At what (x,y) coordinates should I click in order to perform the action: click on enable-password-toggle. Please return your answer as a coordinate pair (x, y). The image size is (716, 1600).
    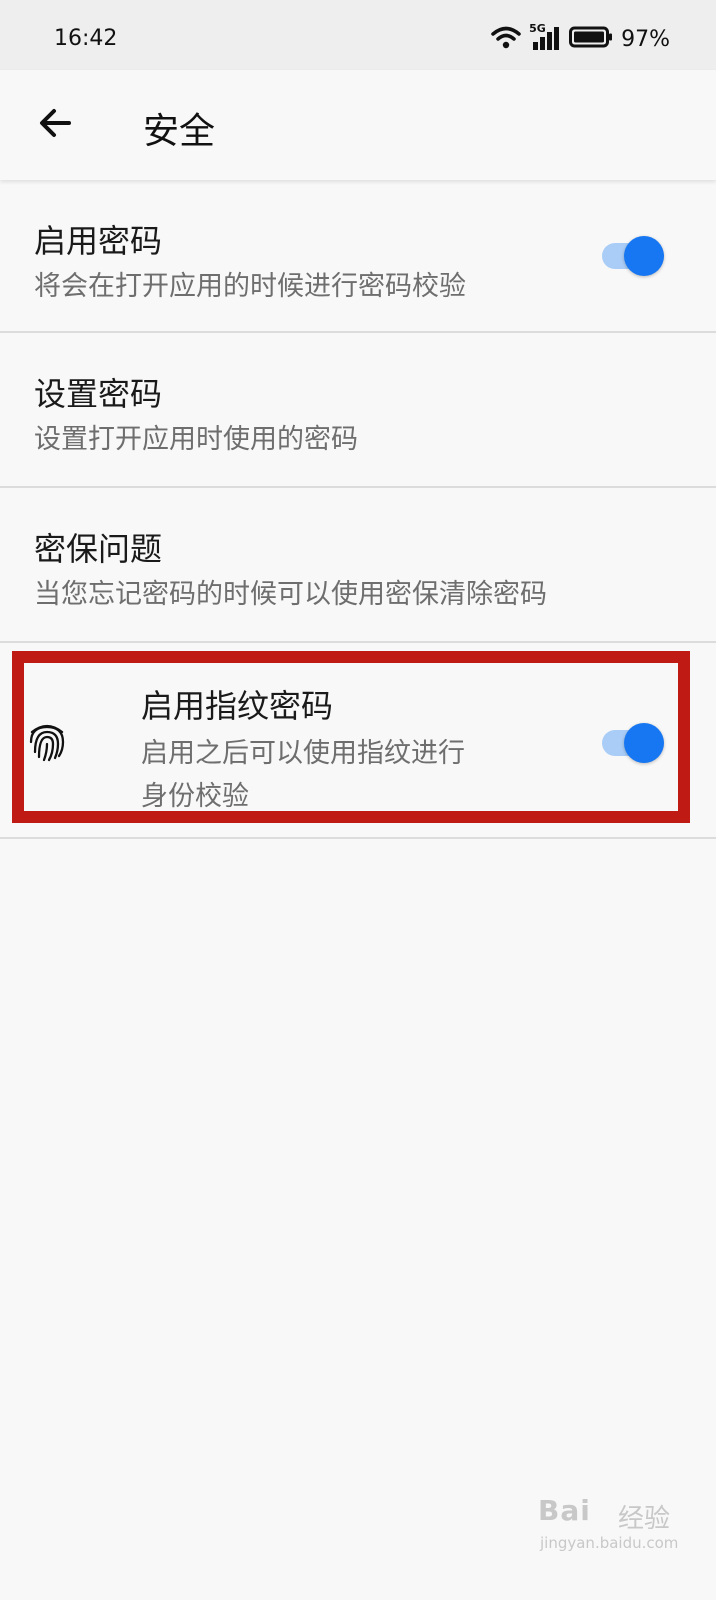
    Looking at the image, I should click on (633, 256).